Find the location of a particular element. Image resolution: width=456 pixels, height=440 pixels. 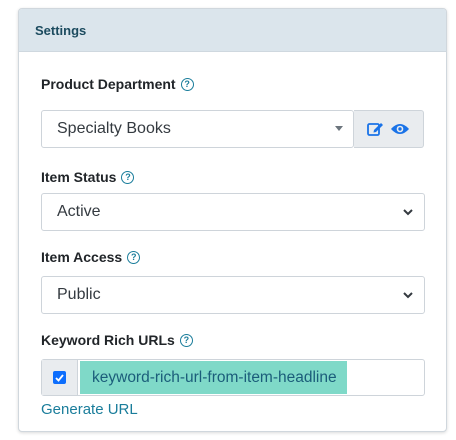

item-access-value: Public is located at coordinates (79, 294).